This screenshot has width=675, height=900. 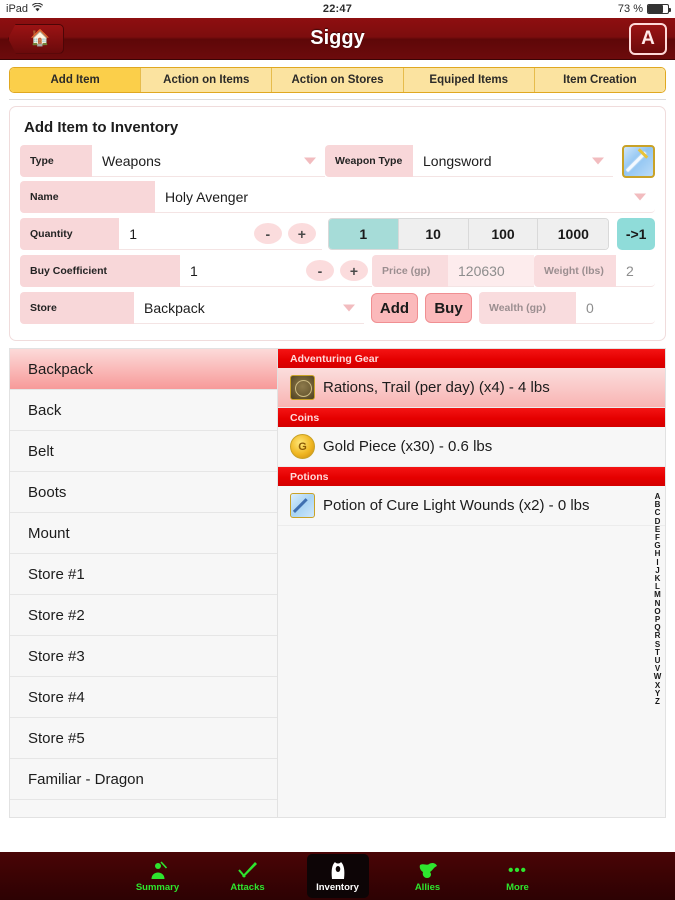 What do you see at coordinates (183, 234) in the screenshot?
I see `quantity-input: 1` at bounding box center [183, 234].